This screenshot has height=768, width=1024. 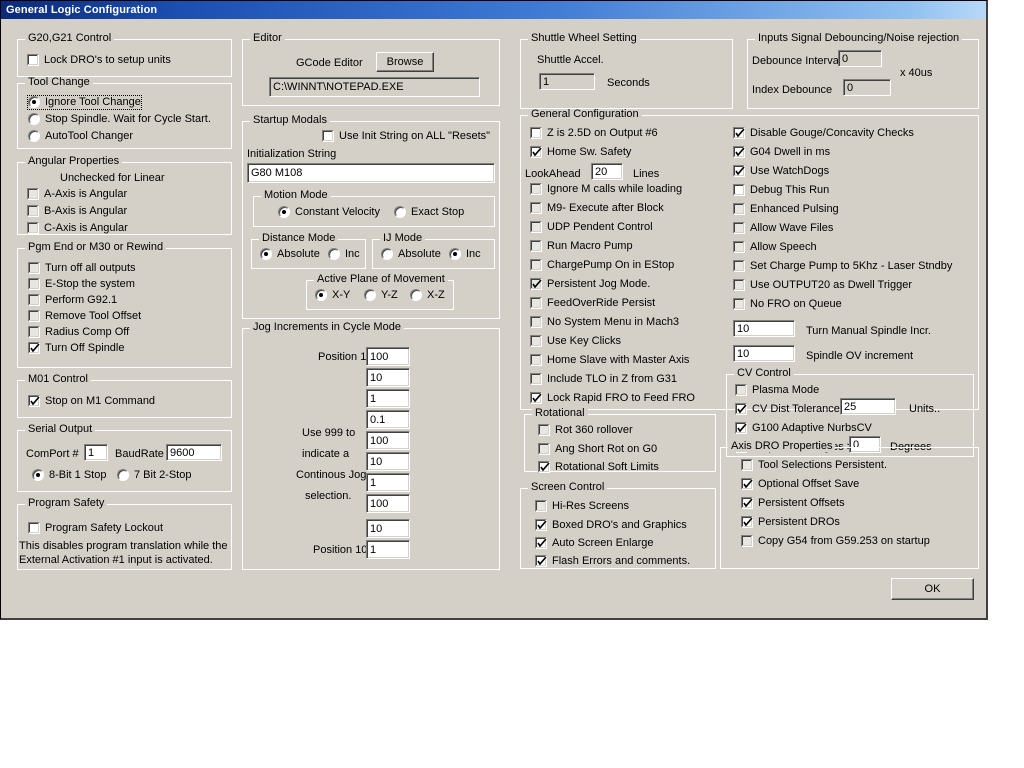 What do you see at coordinates (591, 227) in the screenshot?
I see `checkbox-udp-pendent-control: UDP Pendent Control` at bounding box center [591, 227].